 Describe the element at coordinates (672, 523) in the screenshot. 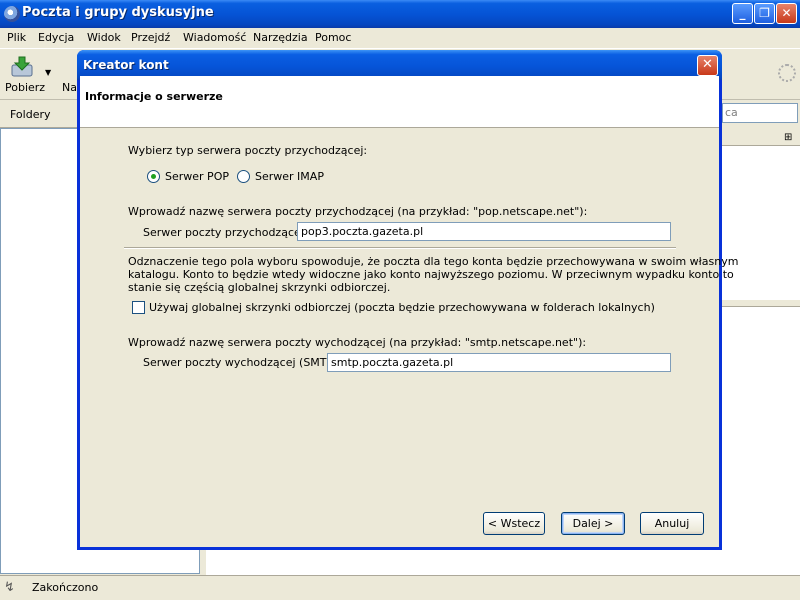

I see `cancel-button: Anuluj` at that location.